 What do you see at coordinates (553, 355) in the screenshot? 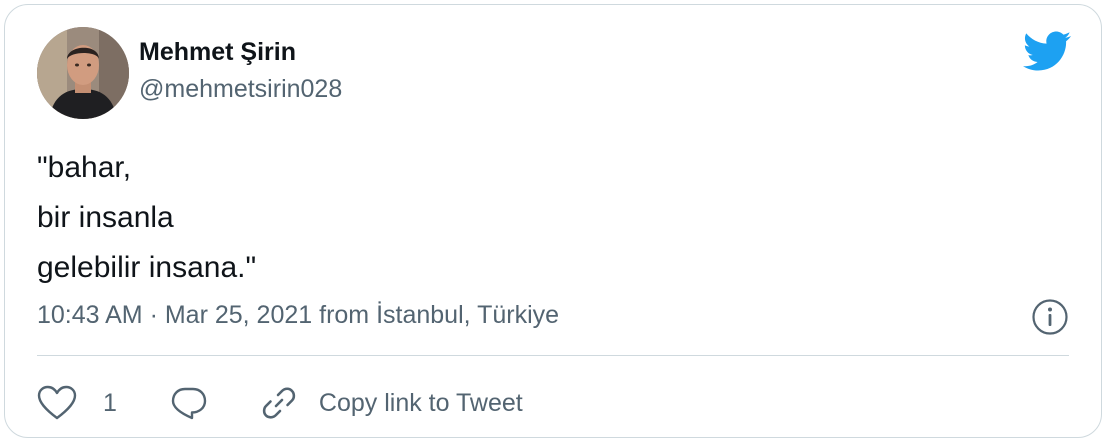
I see `divider` at bounding box center [553, 355].